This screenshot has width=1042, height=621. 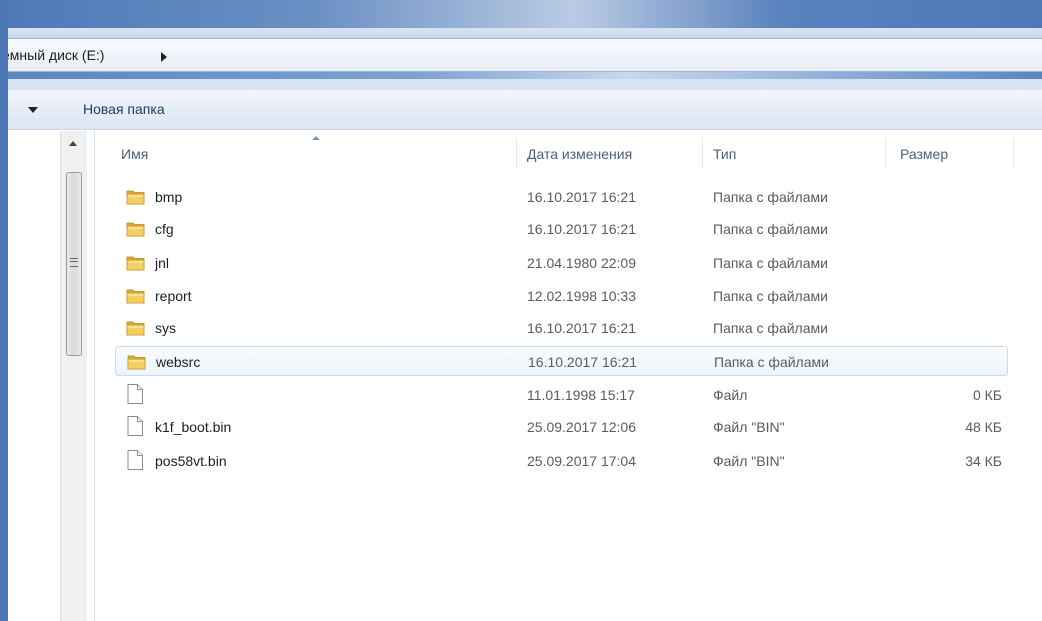 I want to click on file-name: websrc, so click(x=178, y=362).